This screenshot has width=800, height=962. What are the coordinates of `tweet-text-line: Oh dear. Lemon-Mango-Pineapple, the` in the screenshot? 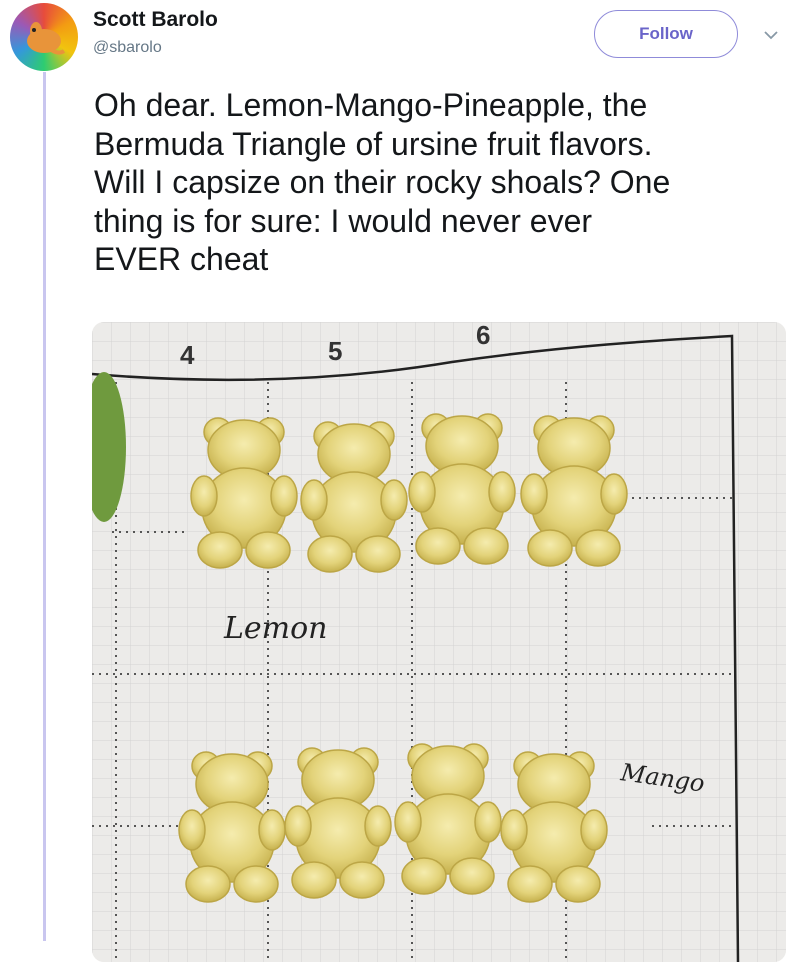 It's located at (371, 105).